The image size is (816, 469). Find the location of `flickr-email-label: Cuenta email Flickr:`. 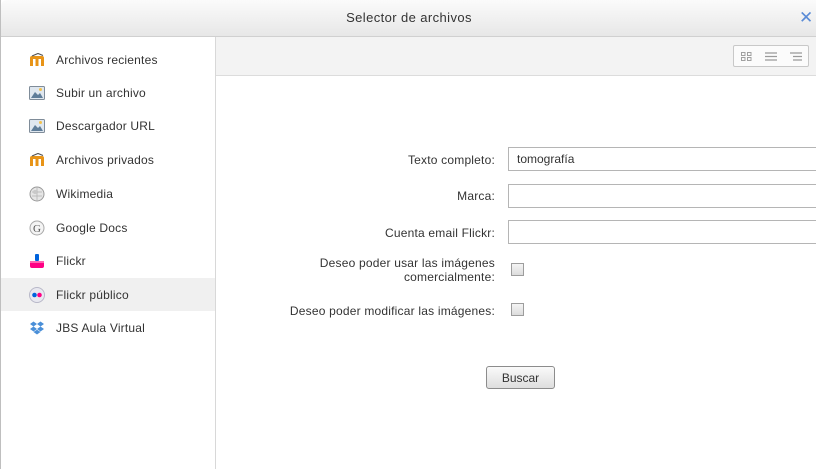

flickr-email-label: Cuenta email Flickr: is located at coordinates (439, 233).